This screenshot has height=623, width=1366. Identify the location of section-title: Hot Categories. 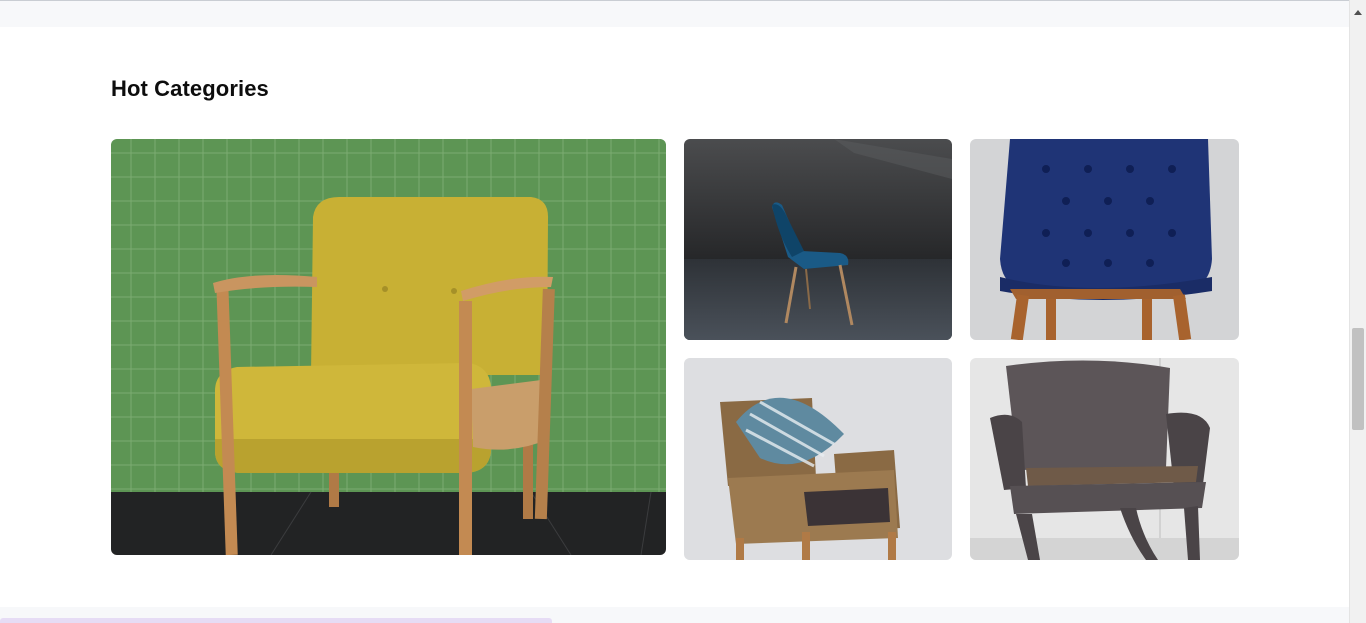
(190, 88).